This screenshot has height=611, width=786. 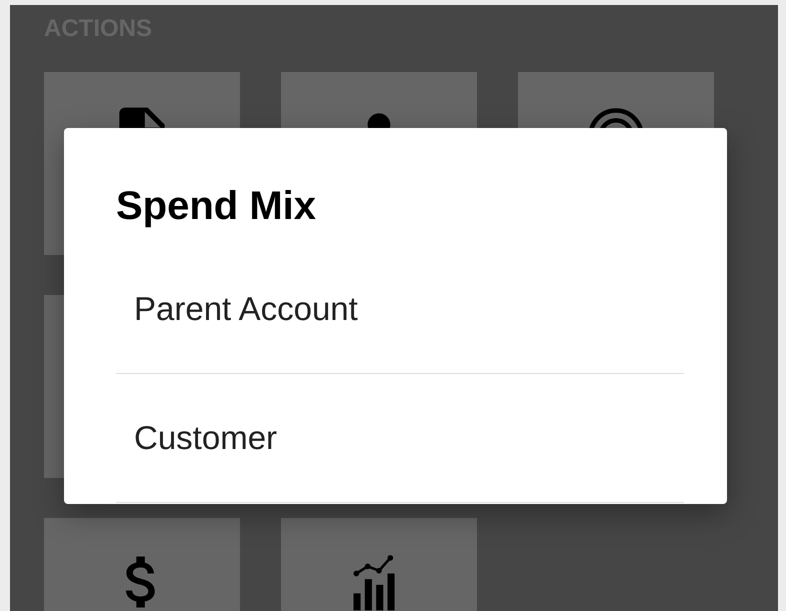 What do you see at coordinates (216, 206) in the screenshot?
I see `dialog-title: Spend Mix` at bounding box center [216, 206].